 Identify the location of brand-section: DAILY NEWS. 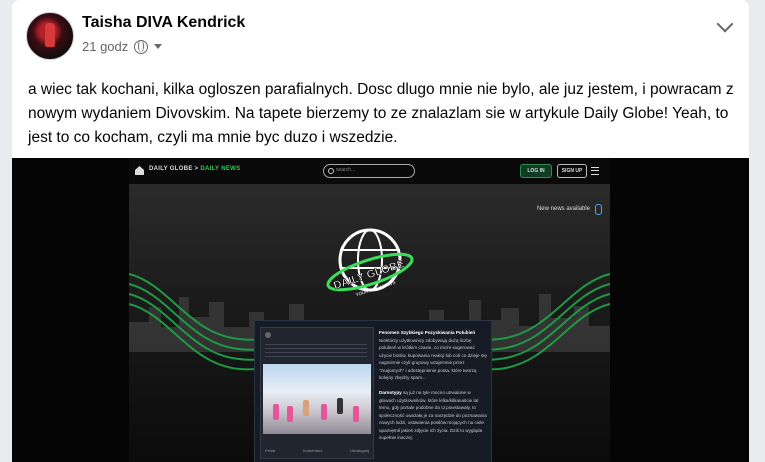
(220, 169).